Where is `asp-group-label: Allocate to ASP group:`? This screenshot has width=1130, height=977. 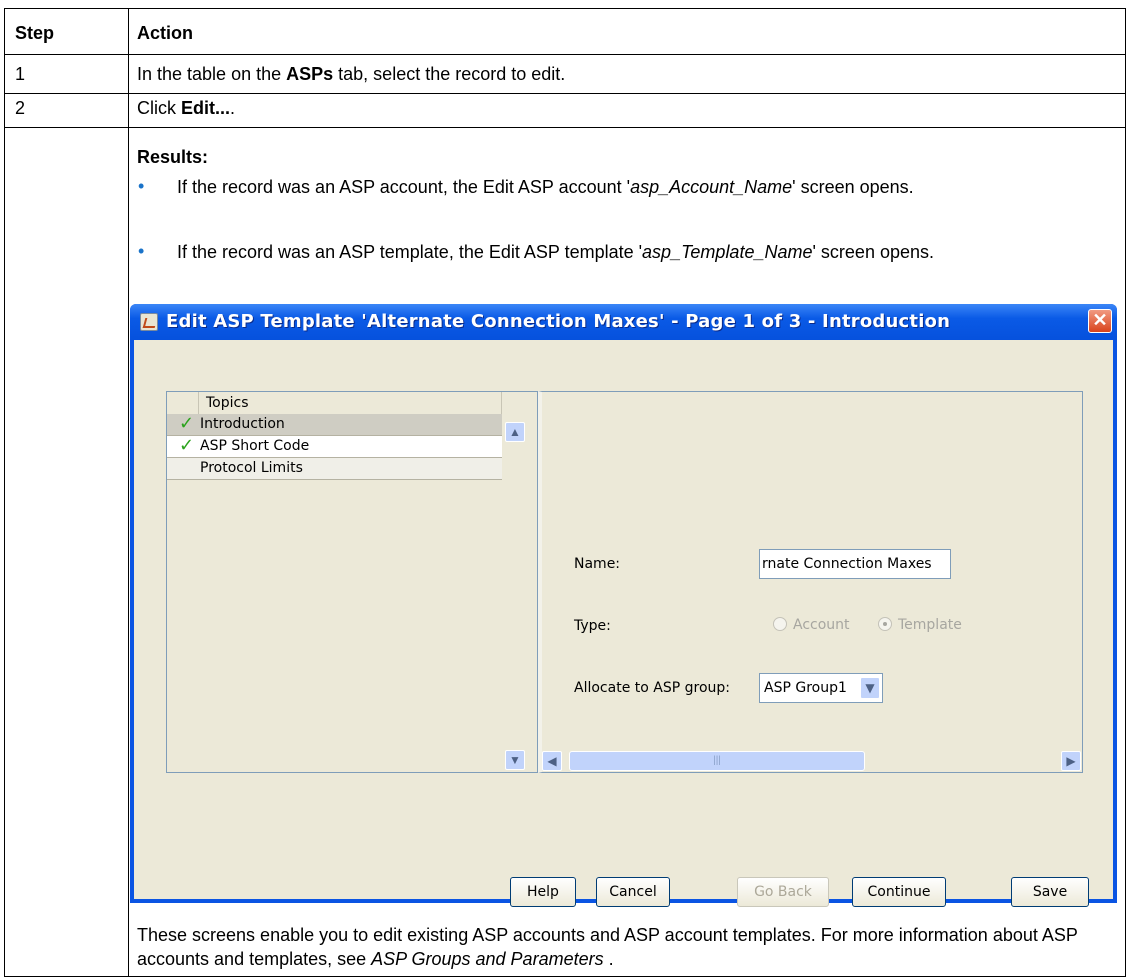
asp-group-label: Allocate to ASP group: is located at coordinates (652, 688).